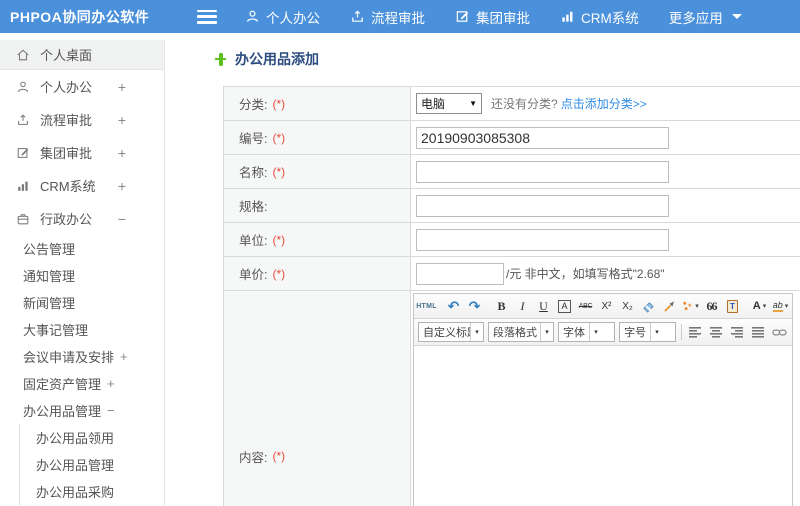 This screenshot has height=506, width=800. What do you see at coordinates (398, 18) in the screenshot?
I see `nav-label: 流程审批` at bounding box center [398, 18].